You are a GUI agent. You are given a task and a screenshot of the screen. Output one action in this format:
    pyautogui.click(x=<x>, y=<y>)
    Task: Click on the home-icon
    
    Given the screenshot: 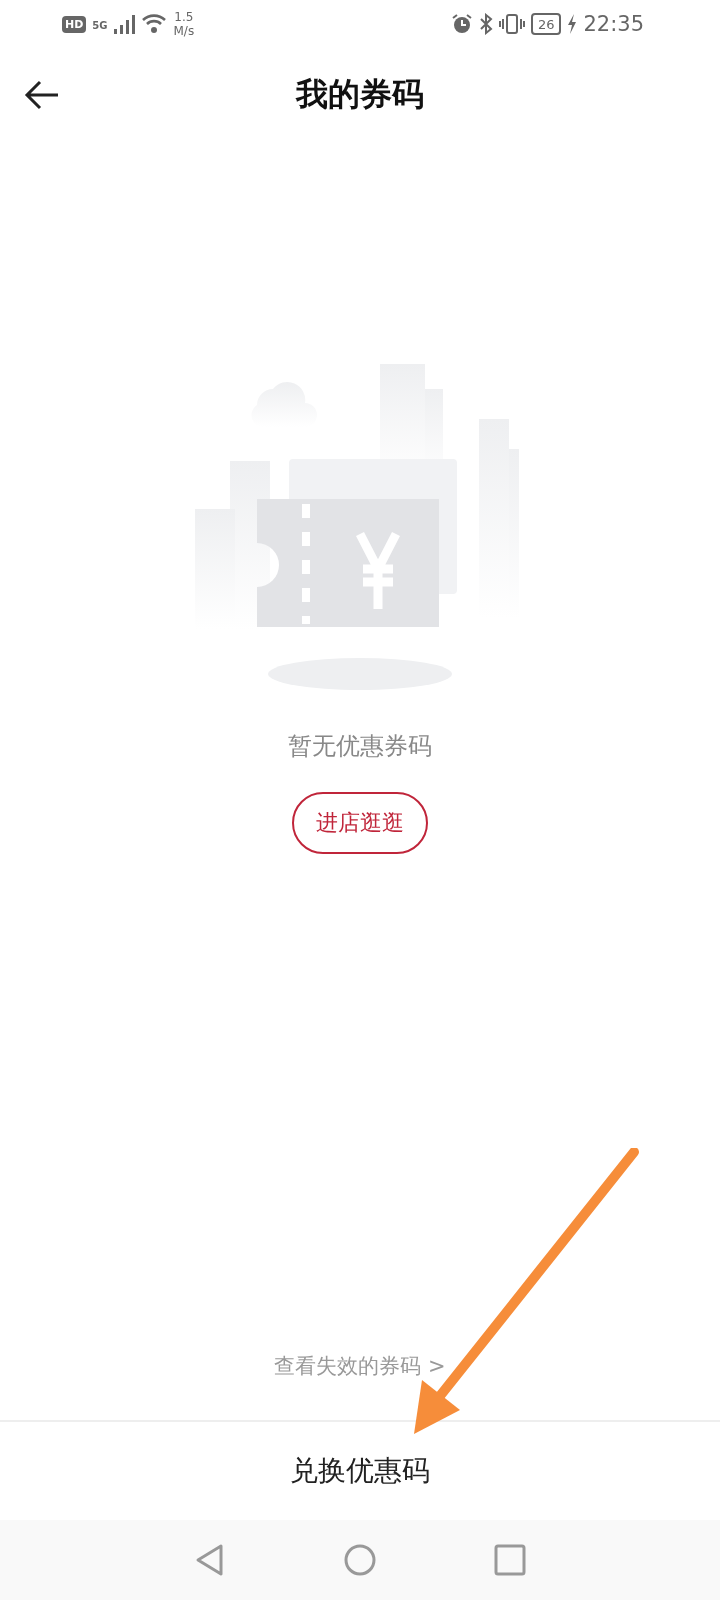 What is the action you would take?
    pyautogui.click(x=360, y=1560)
    